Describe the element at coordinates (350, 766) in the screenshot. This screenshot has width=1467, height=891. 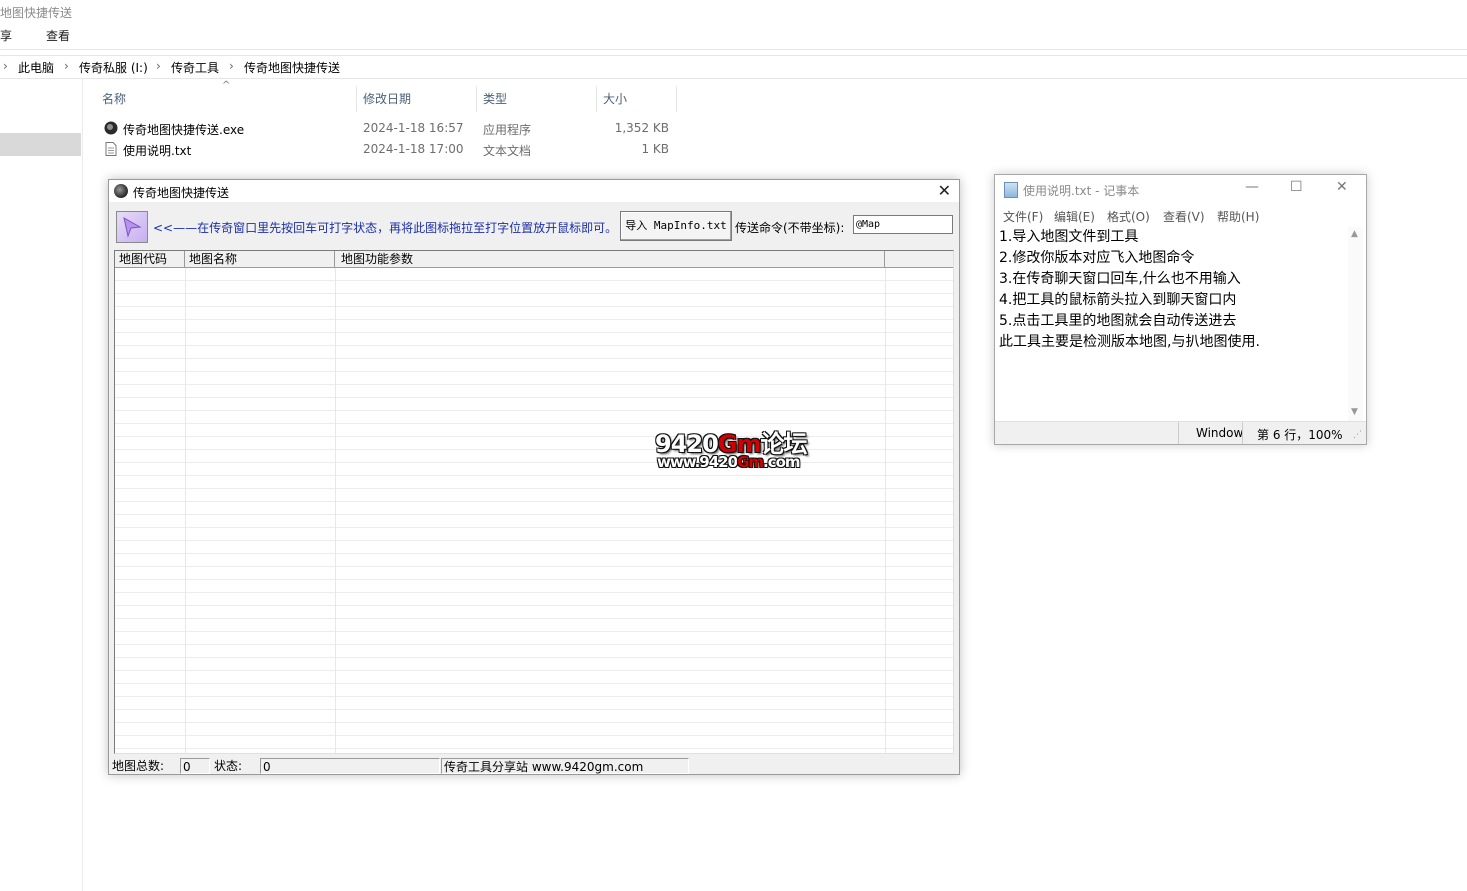
I see `state-value: 0` at that location.